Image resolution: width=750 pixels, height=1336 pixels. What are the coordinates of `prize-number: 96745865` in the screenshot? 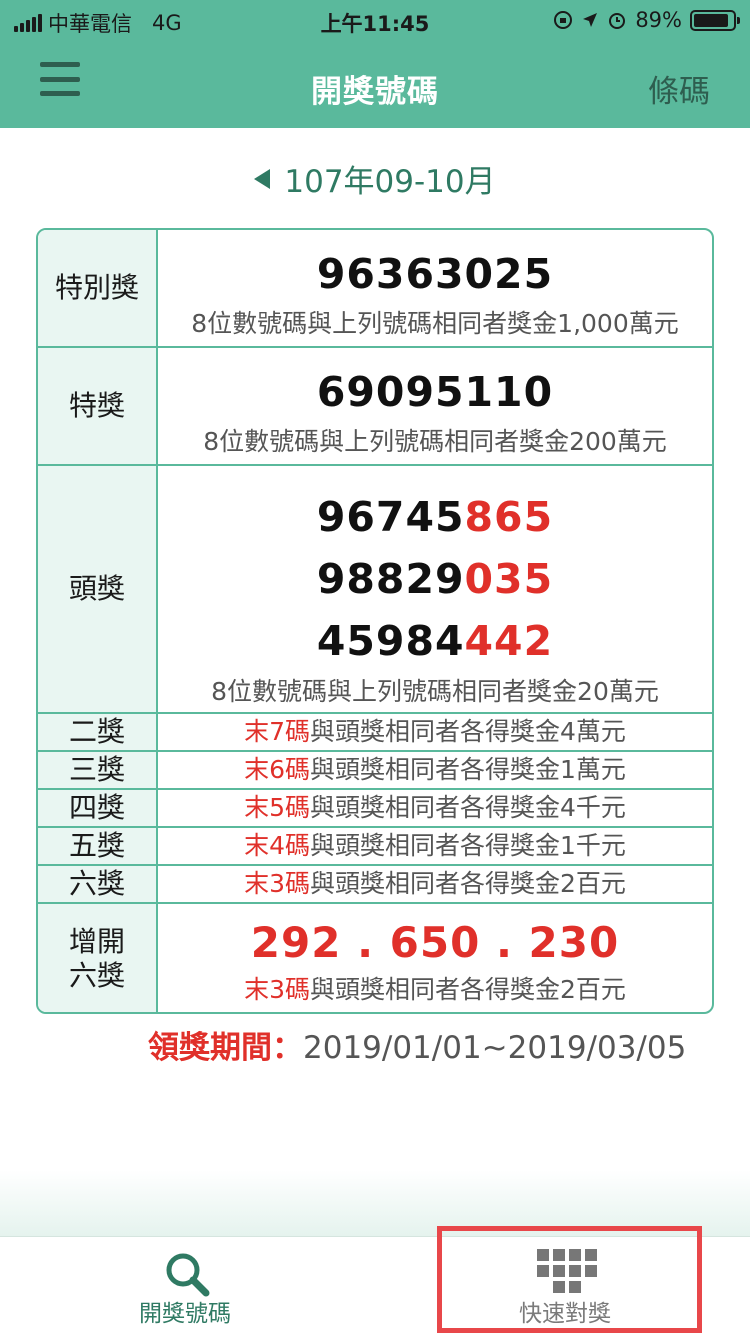 It's located at (435, 517).